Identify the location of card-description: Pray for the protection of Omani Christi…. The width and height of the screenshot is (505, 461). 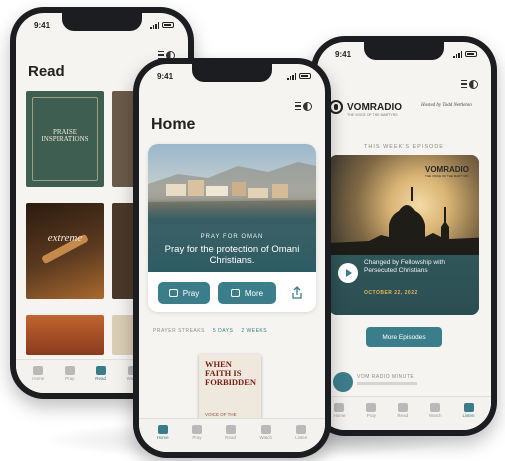
(232, 255).